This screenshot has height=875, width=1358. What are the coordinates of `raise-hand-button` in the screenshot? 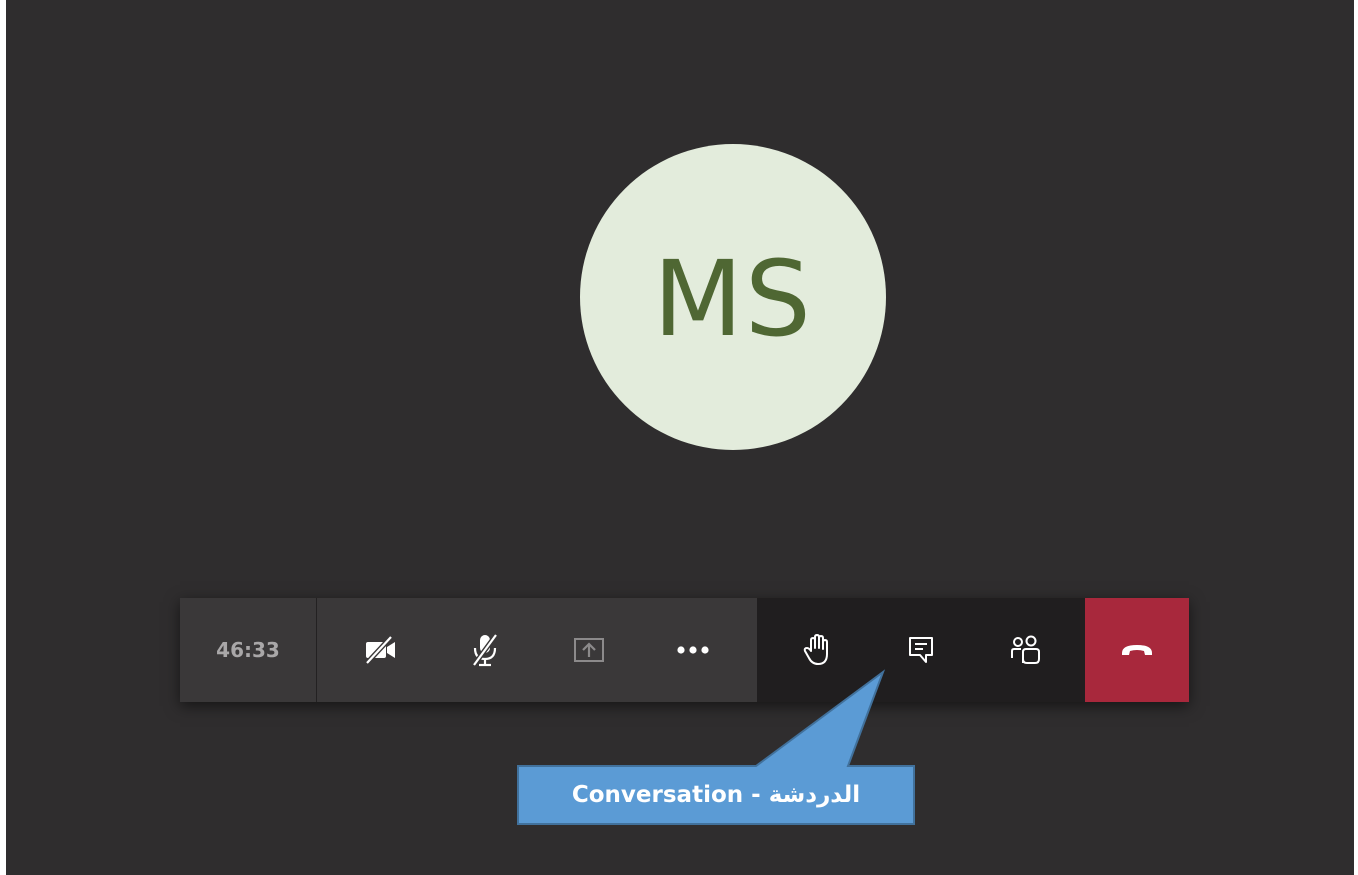 It's located at (817, 650).